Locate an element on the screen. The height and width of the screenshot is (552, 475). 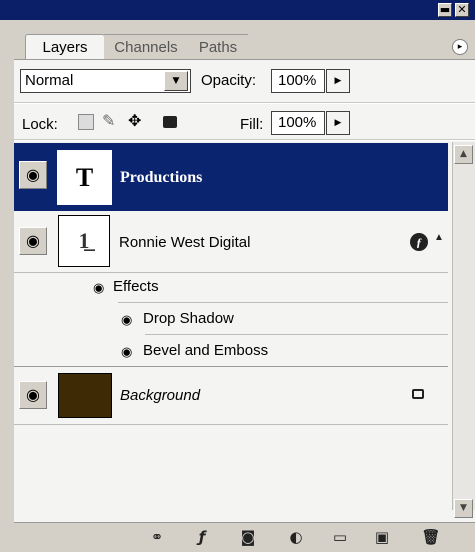
minimize-button: ▬ is located at coordinates (445, 10).